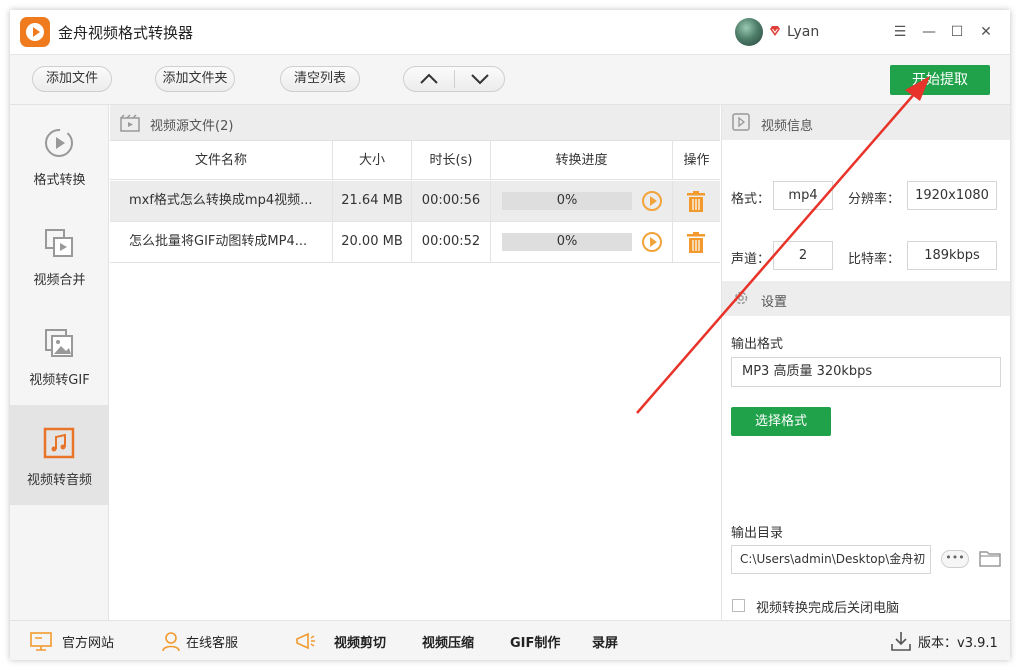 This screenshot has width=1020, height=670. Describe the element at coordinates (803, 255) in the screenshot. I see `channels-value: 2` at that location.